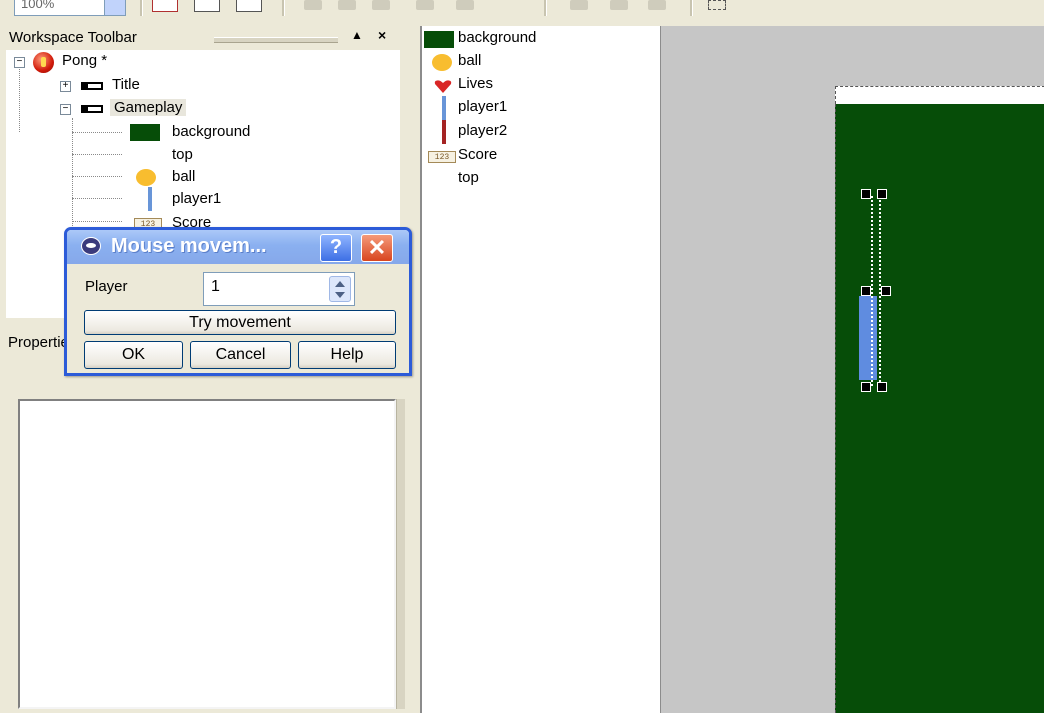  I want to click on properties-scrollbar, so click(400, 554).